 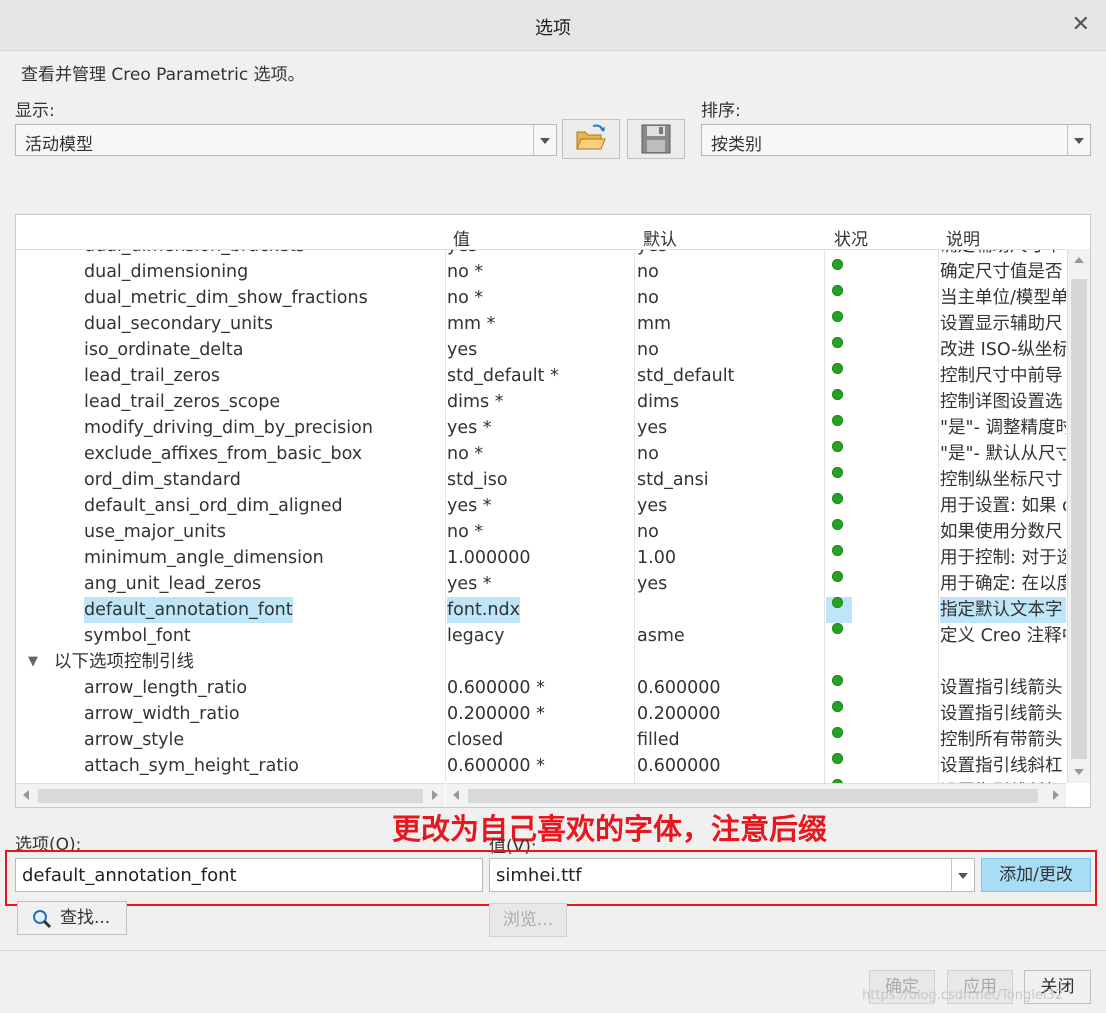 What do you see at coordinates (191, 766) in the screenshot?
I see `option-name: attach_sym_height_ratio` at bounding box center [191, 766].